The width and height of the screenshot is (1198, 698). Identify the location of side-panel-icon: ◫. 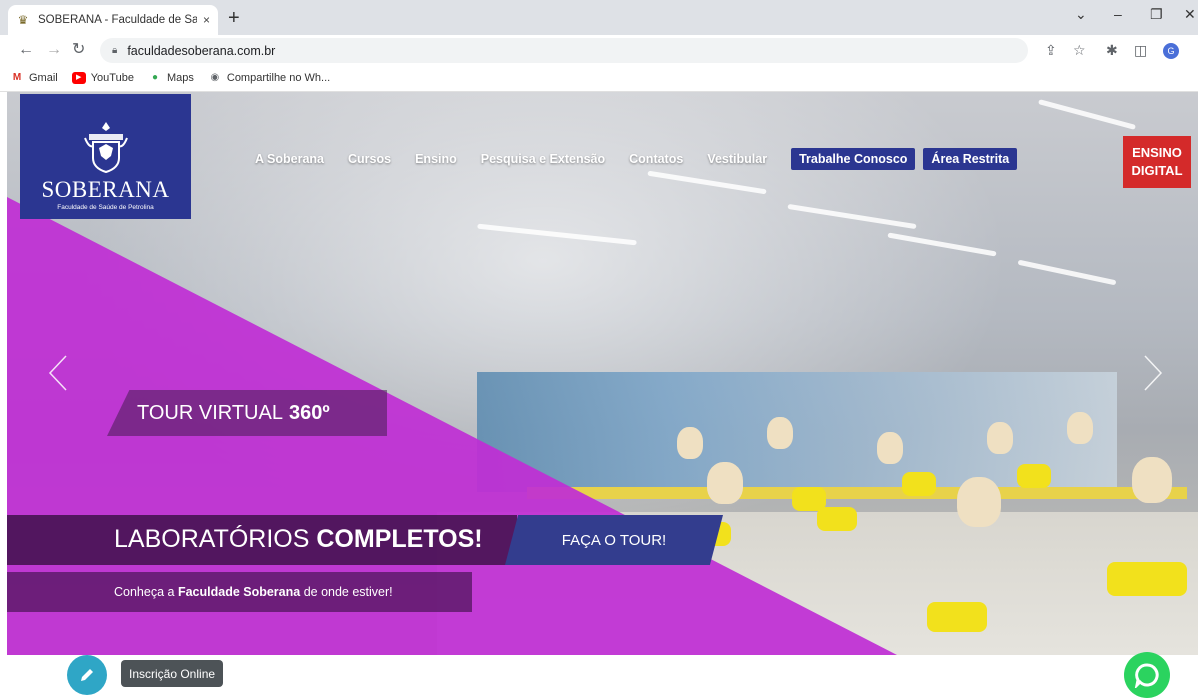
(1140, 50).